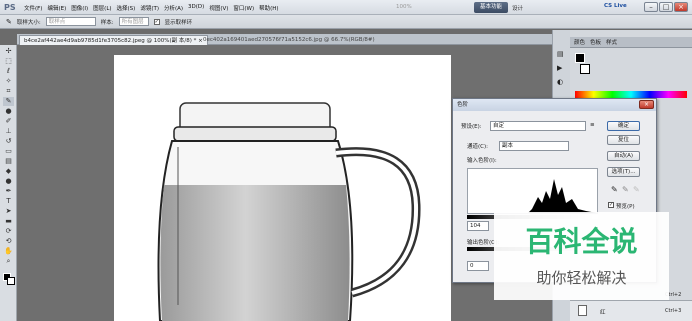  I want to click on sample-size-select: 取样点, so click(70, 21).